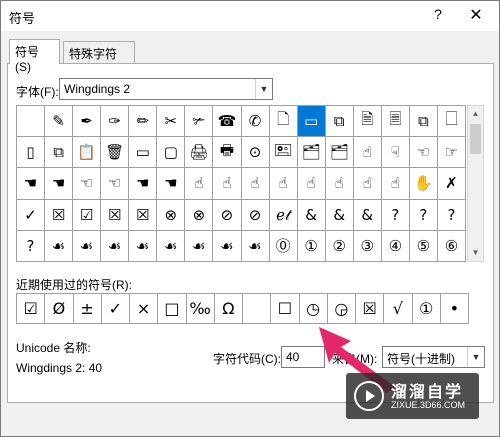  What do you see at coordinates (423, 246) in the screenshot?
I see `symbol-cell: ⑤` at bounding box center [423, 246].